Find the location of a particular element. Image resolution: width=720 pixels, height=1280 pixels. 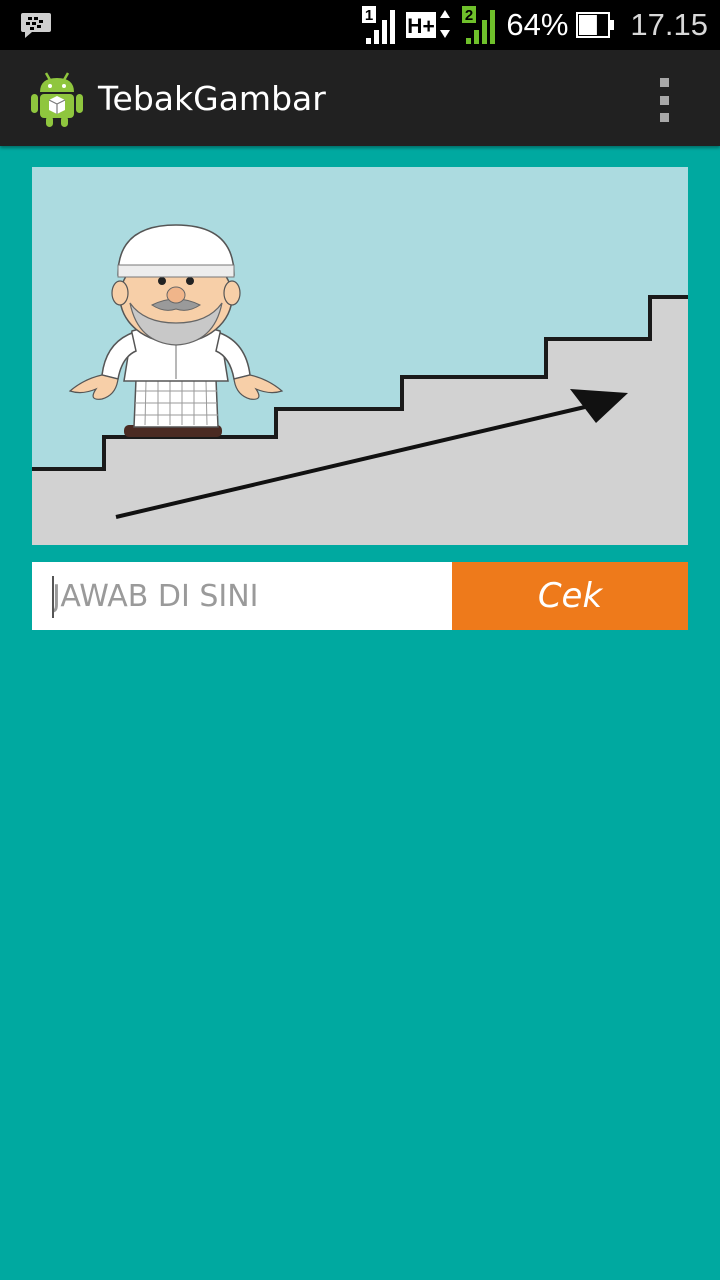

network-type-icon: H+ is located at coordinates (428, 24).